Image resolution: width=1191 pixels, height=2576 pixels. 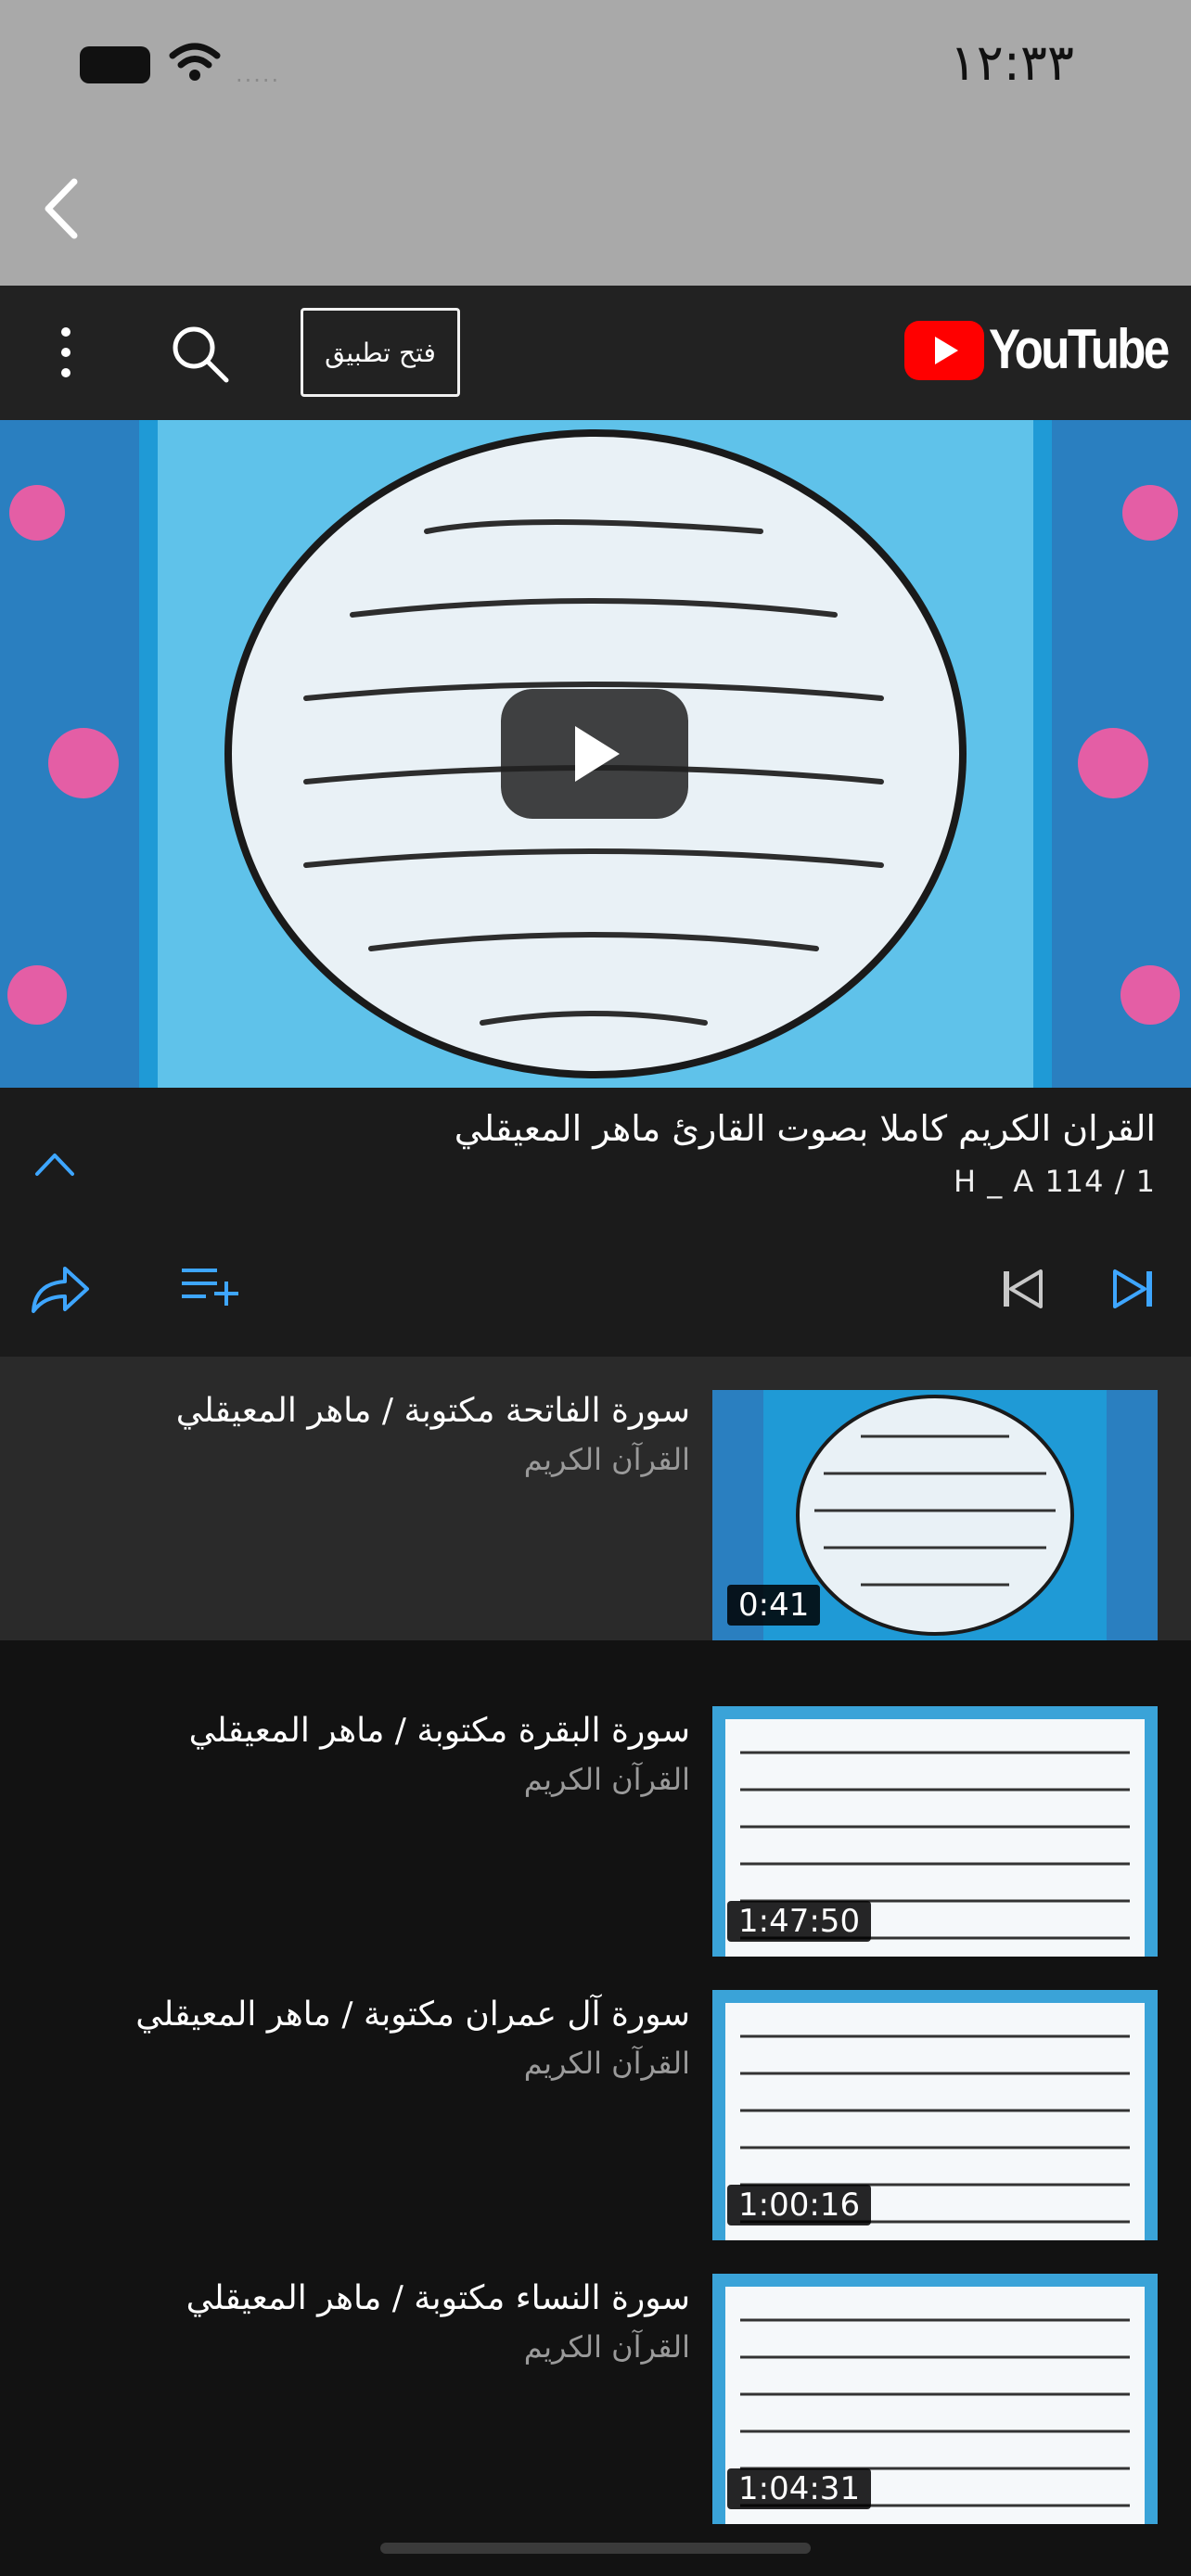 What do you see at coordinates (799, 2488) in the screenshot?
I see `duration-badge: 1:04:31` at bounding box center [799, 2488].